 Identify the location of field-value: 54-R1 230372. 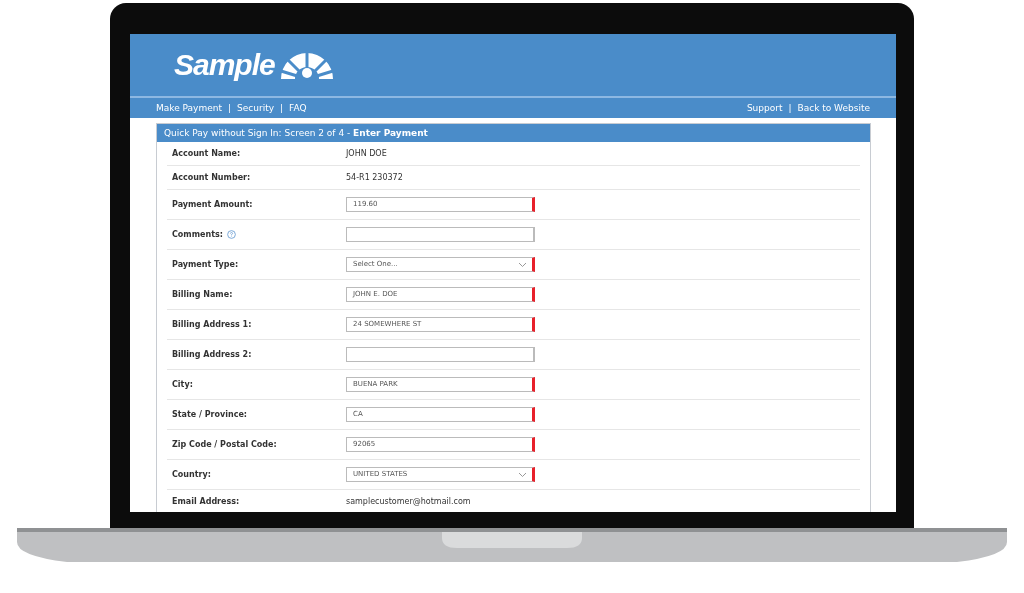
(374, 177).